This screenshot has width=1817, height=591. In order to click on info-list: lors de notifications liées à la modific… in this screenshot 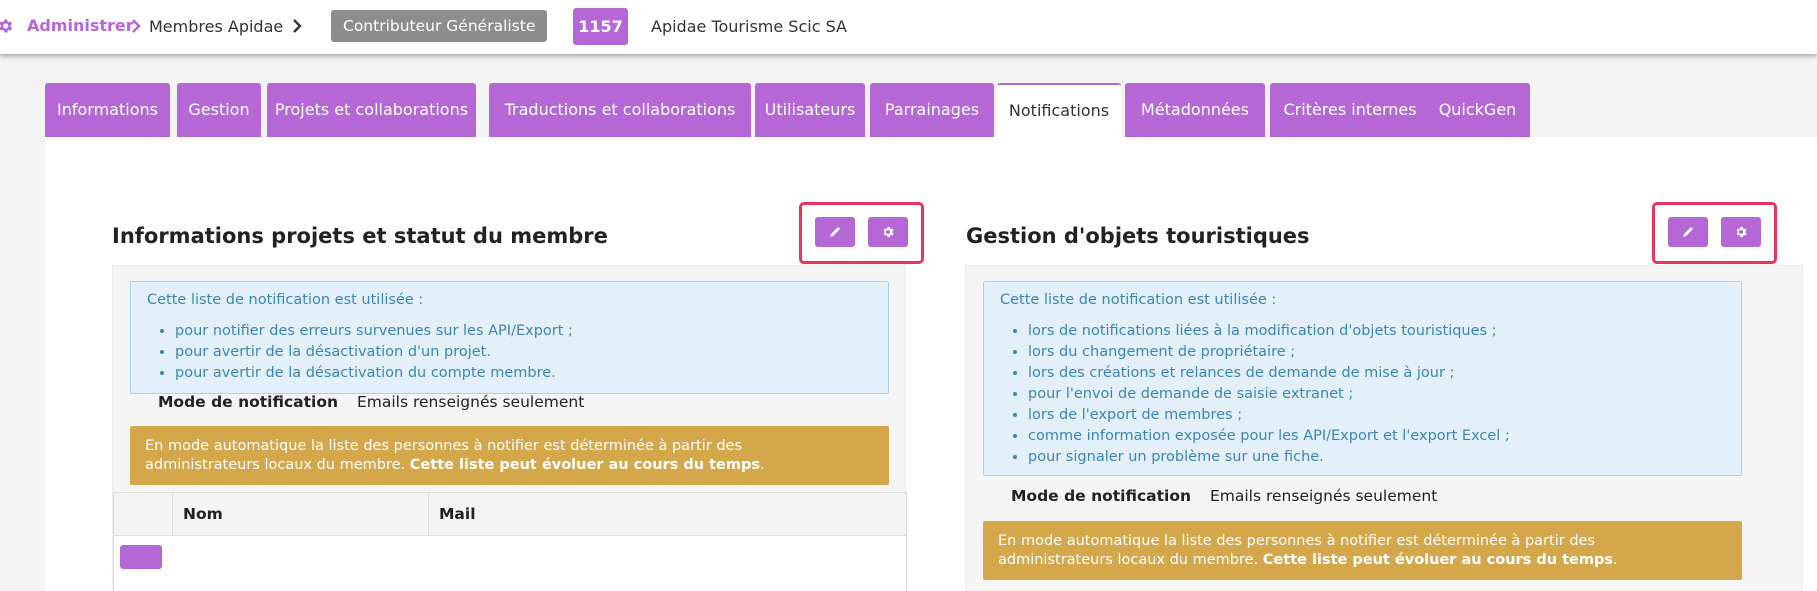, I will do `click(1269, 394)`.